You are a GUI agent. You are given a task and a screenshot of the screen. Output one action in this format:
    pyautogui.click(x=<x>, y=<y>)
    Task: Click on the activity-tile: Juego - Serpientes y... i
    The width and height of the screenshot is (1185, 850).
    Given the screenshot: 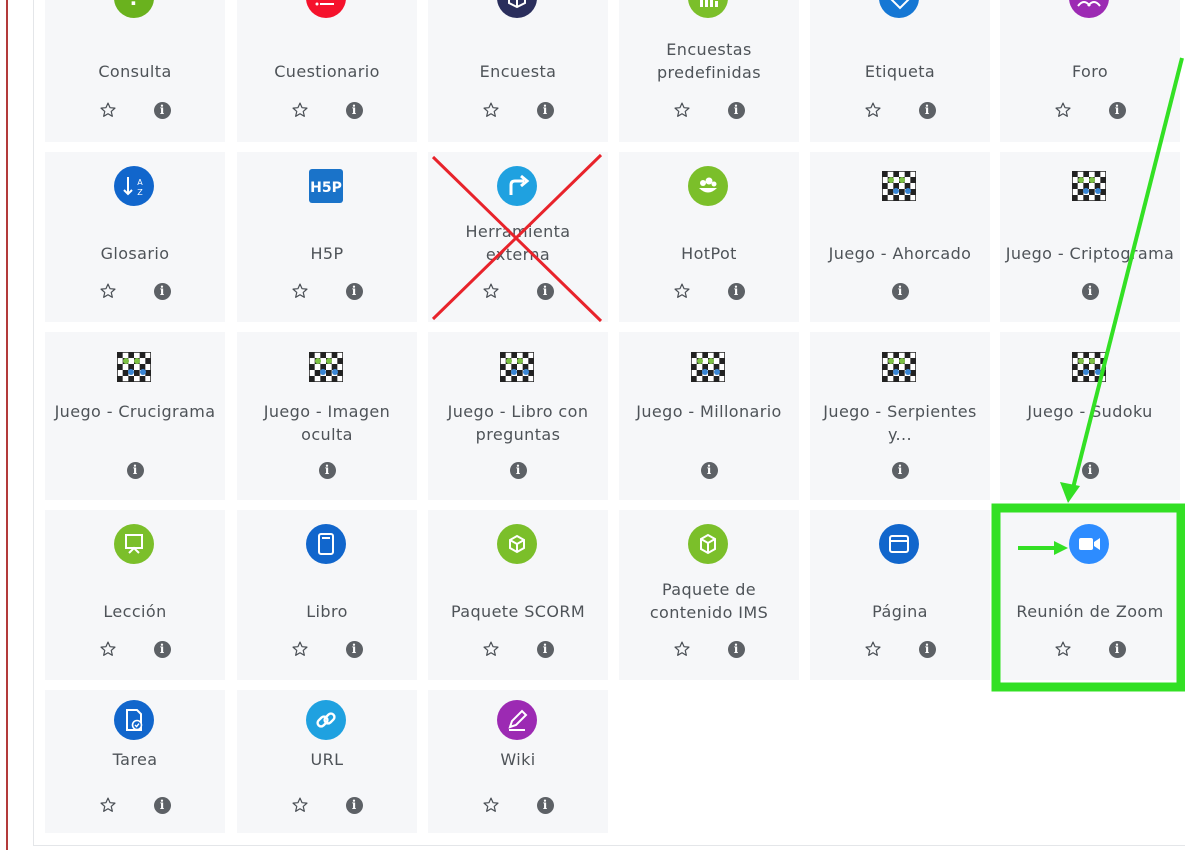 What is the action you would take?
    pyautogui.click(x=900, y=416)
    